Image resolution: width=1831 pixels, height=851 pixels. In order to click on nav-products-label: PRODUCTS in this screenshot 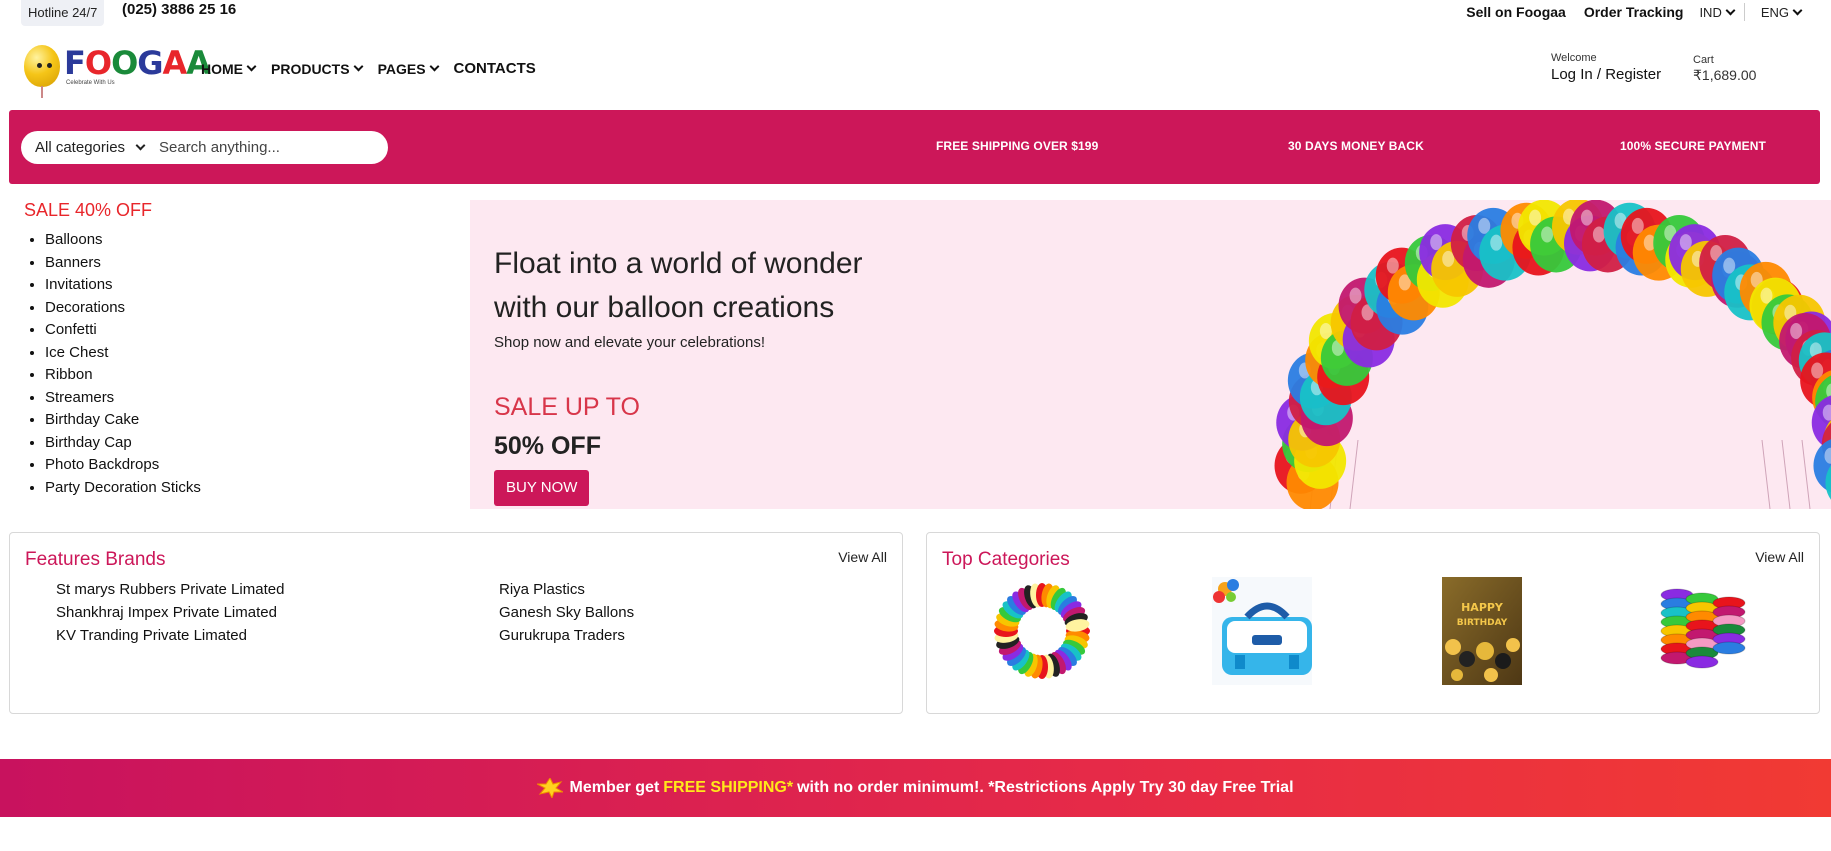, I will do `click(310, 68)`.